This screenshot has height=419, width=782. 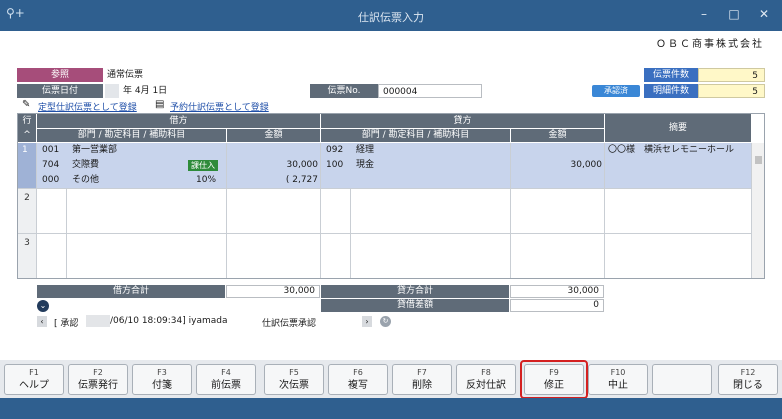 What do you see at coordinates (616, 91) in the screenshot?
I see `approved-badge: 承認済` at bounding box center [616, 91].